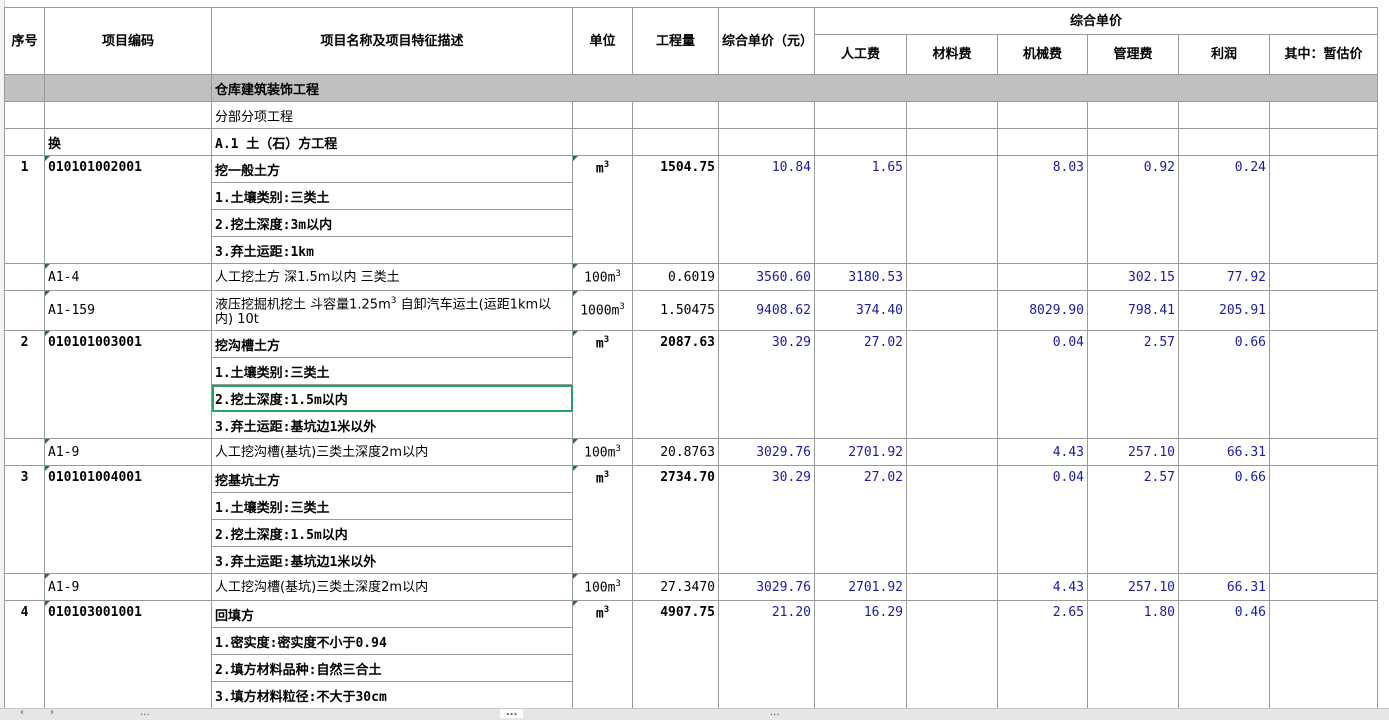 Image resolution: width=1389 pixels, height=720 pixels. What do you see at coordinates (392, 310) in the screenshot?
I see `quota-name: 液压挖掘机挖土 斗容量1.25m3 自卸汽车运土(运距1km以内) 10t` at bounding box center [392, 310].